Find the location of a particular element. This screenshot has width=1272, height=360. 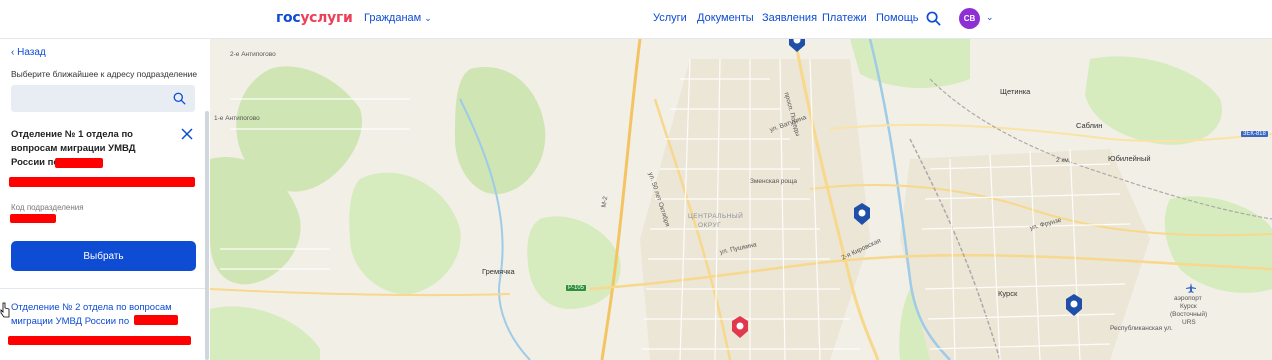

street-label: Республиканская ул. is located at coordinates (1141, 328).